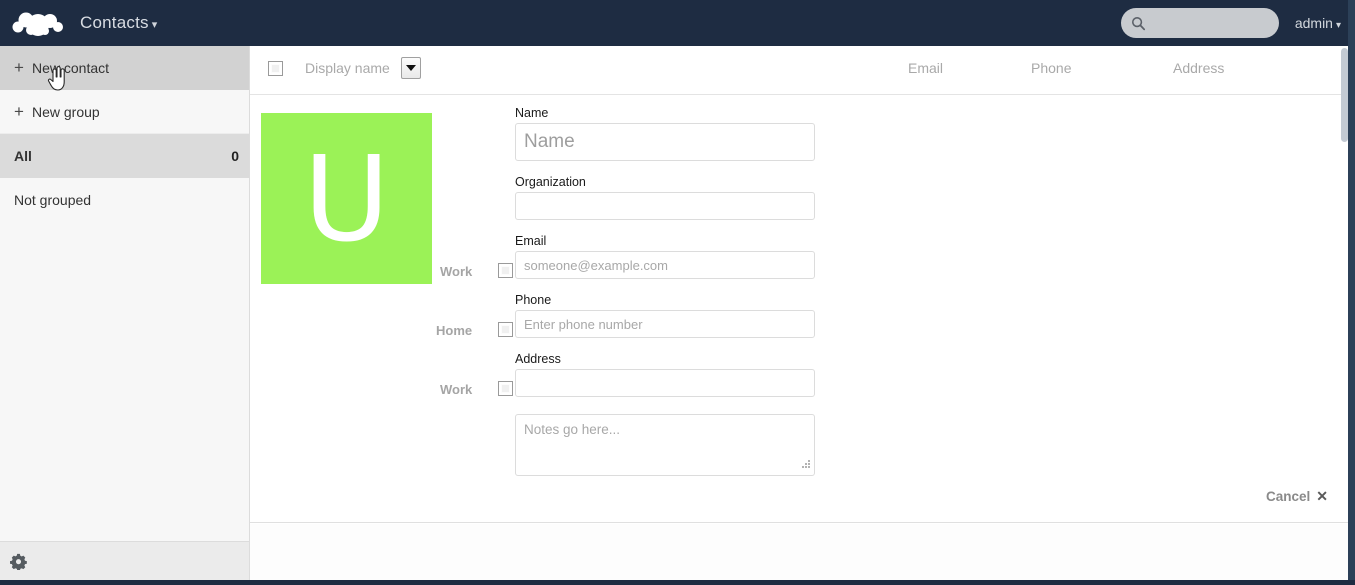  What do you see at coordinates (18, 564) in the screenshot?
I see `gear-icon` at bounding box center [18, 564].